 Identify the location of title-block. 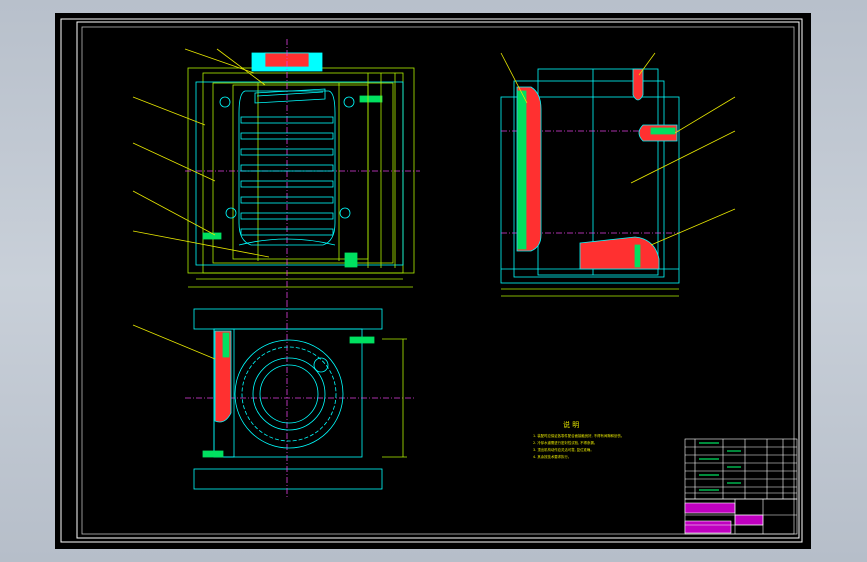
(741, 516).